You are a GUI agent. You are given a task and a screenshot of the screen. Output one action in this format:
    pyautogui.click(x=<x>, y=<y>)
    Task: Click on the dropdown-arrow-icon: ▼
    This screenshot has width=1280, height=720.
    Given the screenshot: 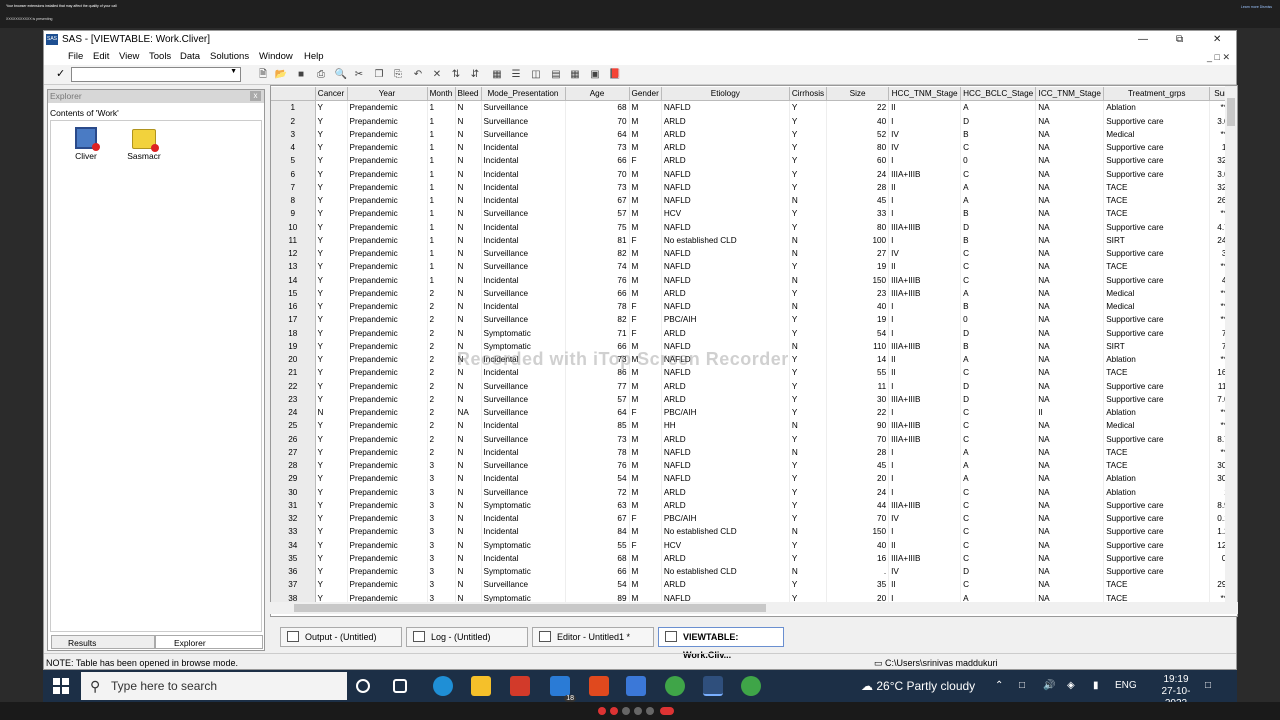 What is the action you would take?
    pyautogui.click(x=233, y=71)
    